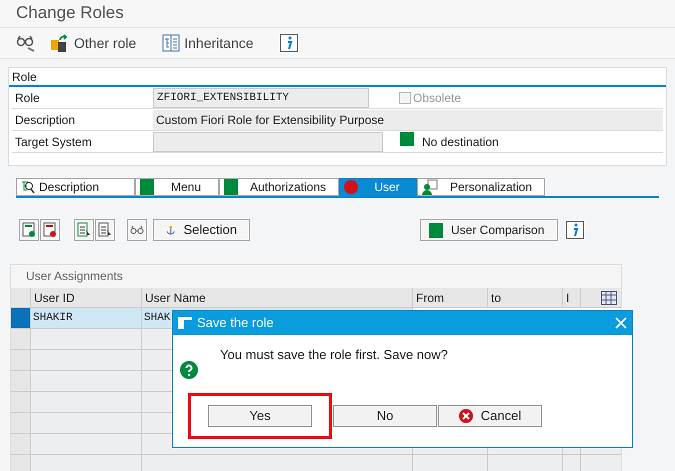  Describe the element at coordinates (316, 276) in the screenshot. I see `table-title: User Assignments` at that location.